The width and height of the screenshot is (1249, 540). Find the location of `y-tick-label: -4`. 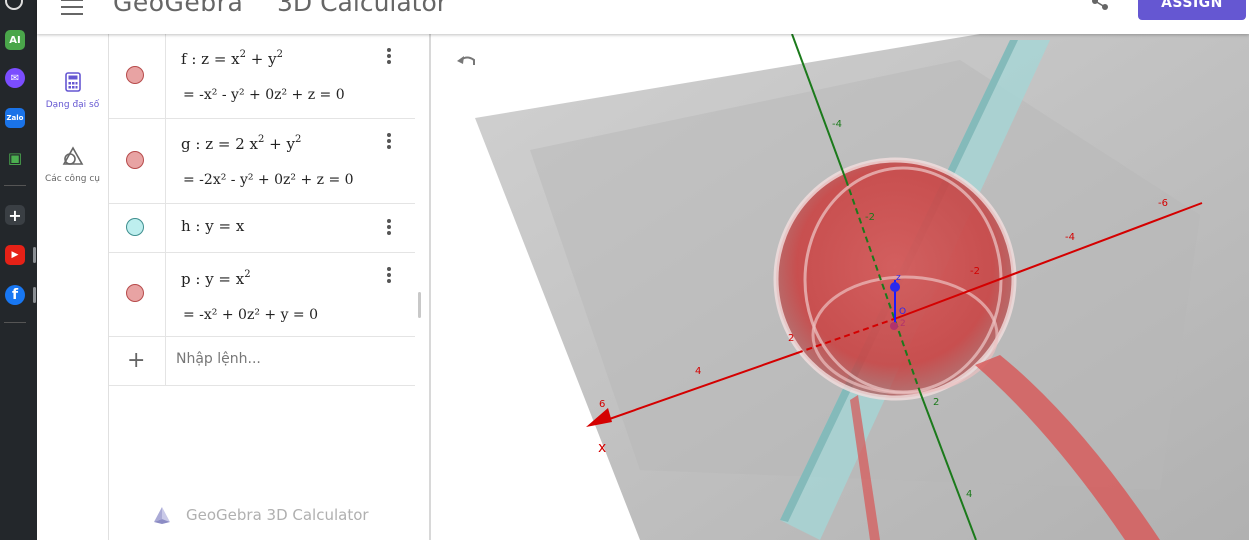

y-tick-label: -4 is located at coordinates (837, 124).